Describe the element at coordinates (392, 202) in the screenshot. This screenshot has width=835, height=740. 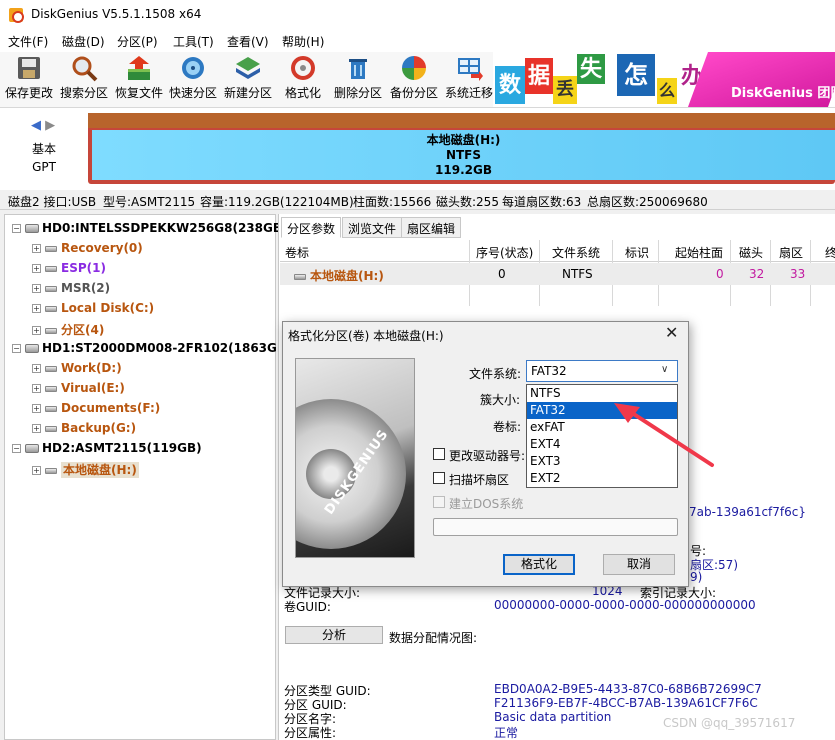
I see `info-cylinders: 柱面数:15566` at that location.